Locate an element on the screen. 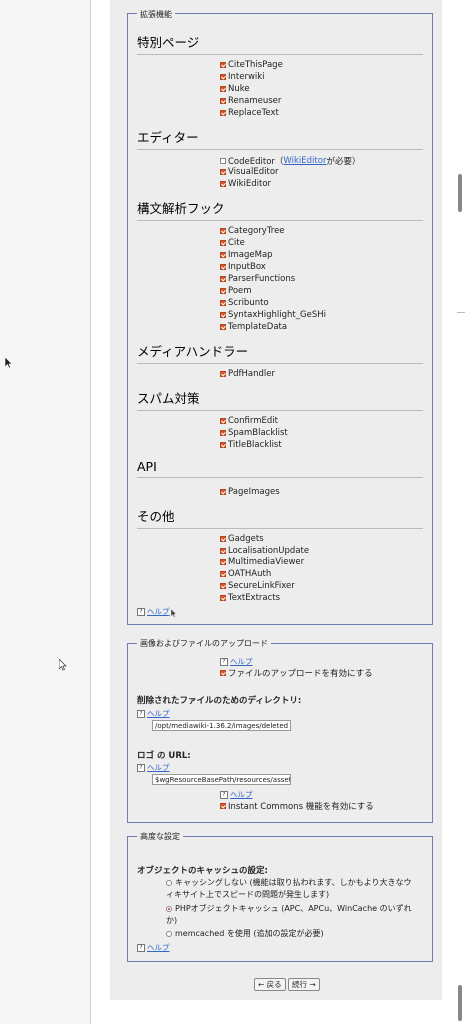  checkbox-interwiki: Interwiki is located at coordinates (242, 77).